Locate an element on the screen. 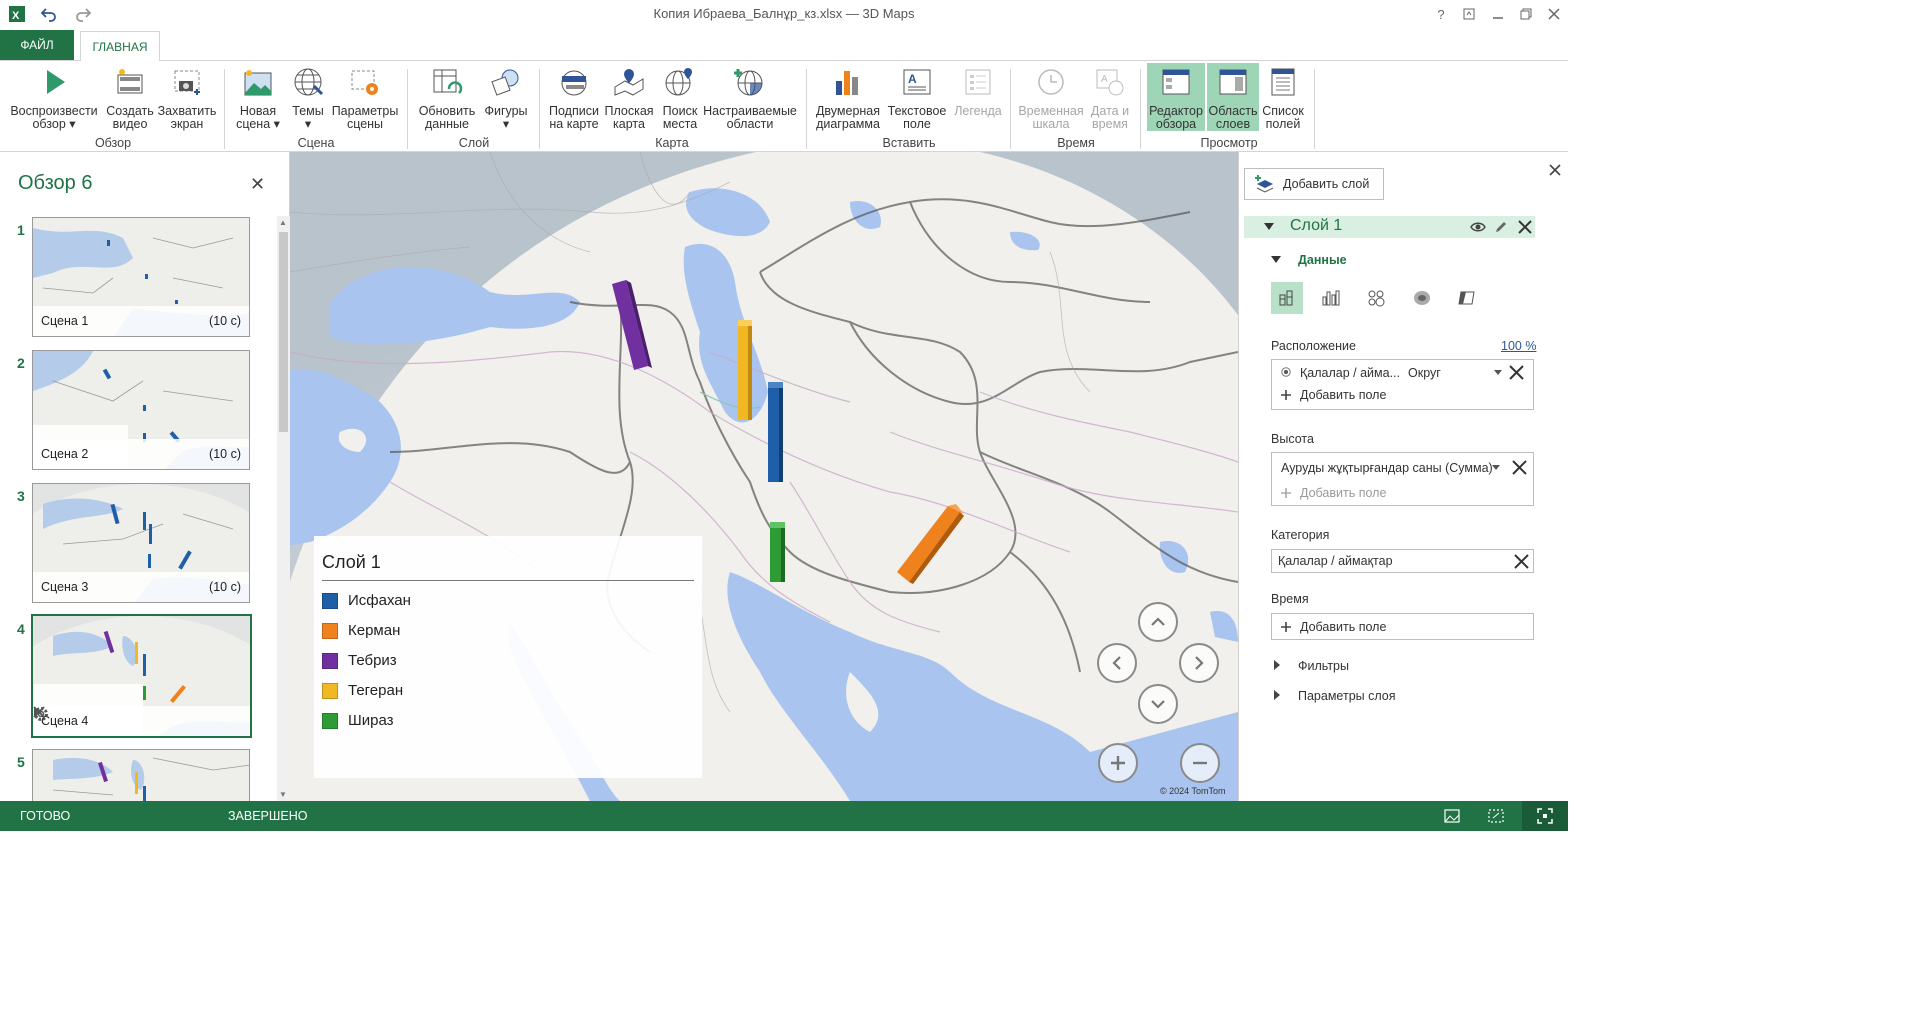 Image resolution: width=1918 pixels, height=1016 pixels. themes-button: Темы ▾ is located at coordinates (308, 98).